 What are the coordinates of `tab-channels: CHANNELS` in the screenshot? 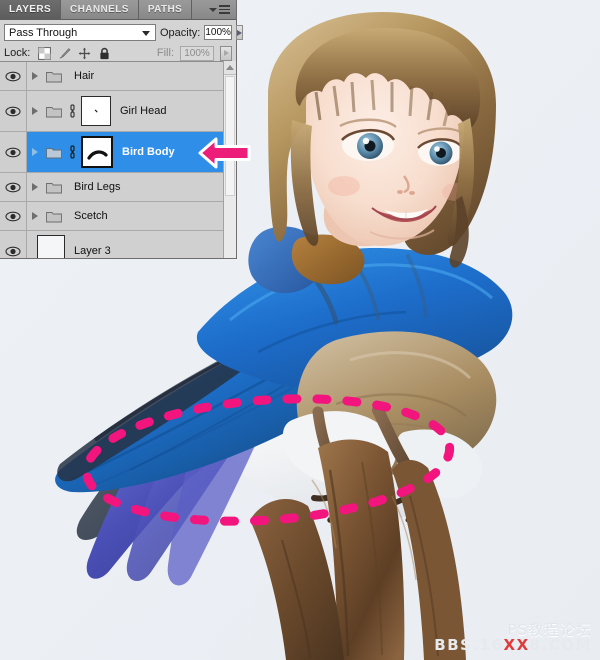 It's located at (100, 9).